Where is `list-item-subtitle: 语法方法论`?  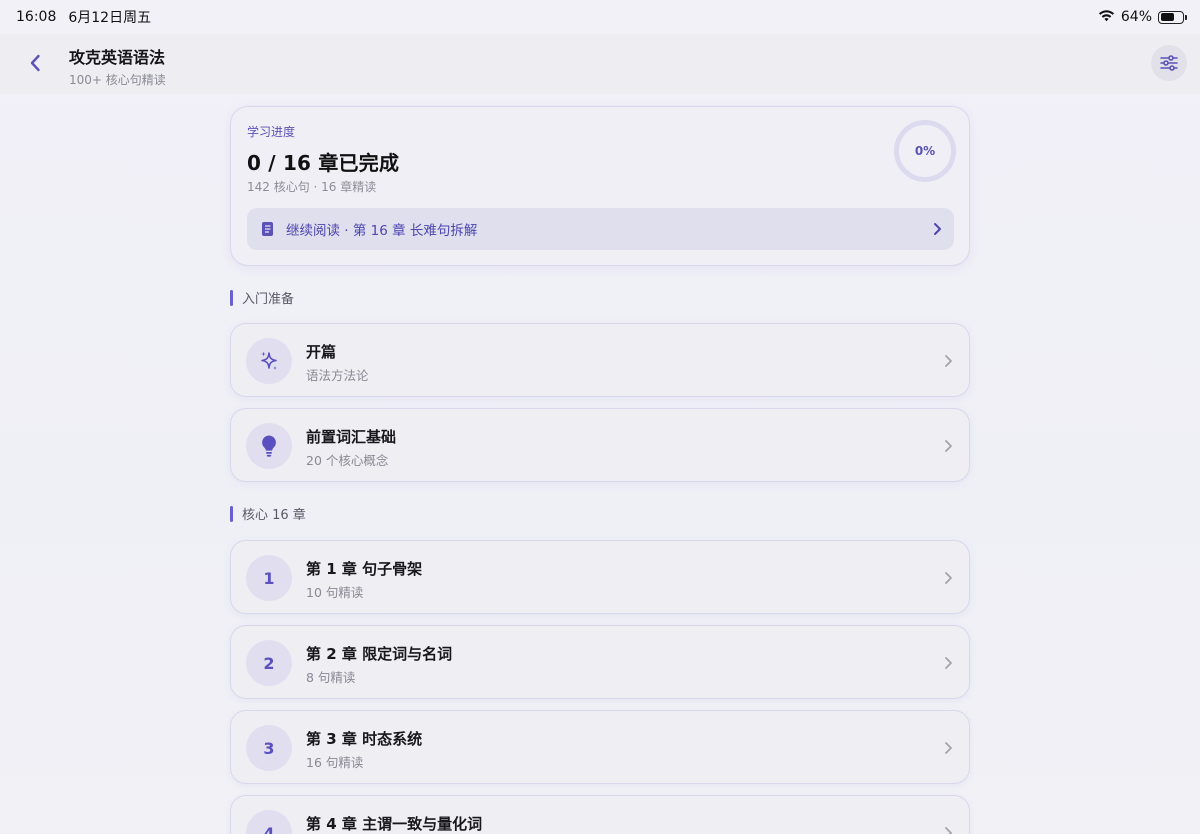 list-item-subtitle: 语法方法论 is located at coordinates (337, 375).